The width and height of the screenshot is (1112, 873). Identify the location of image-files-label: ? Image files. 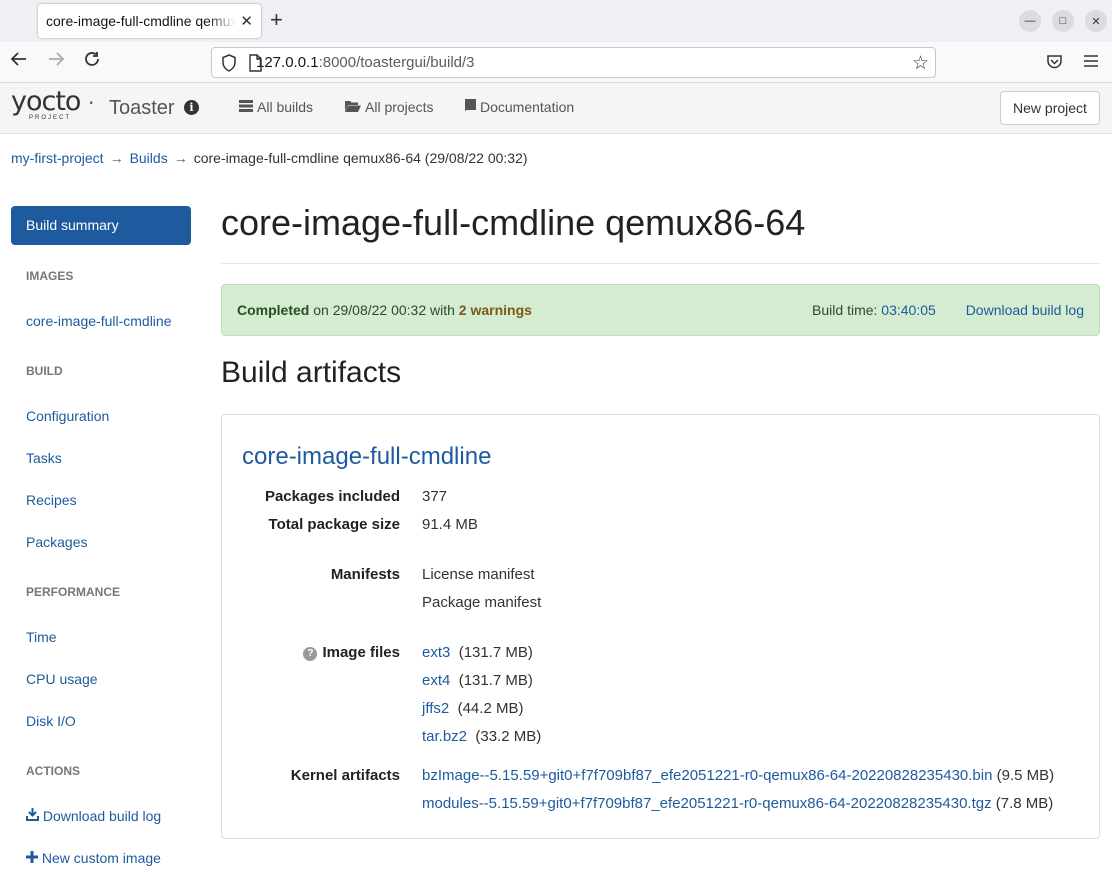
(351, 652).